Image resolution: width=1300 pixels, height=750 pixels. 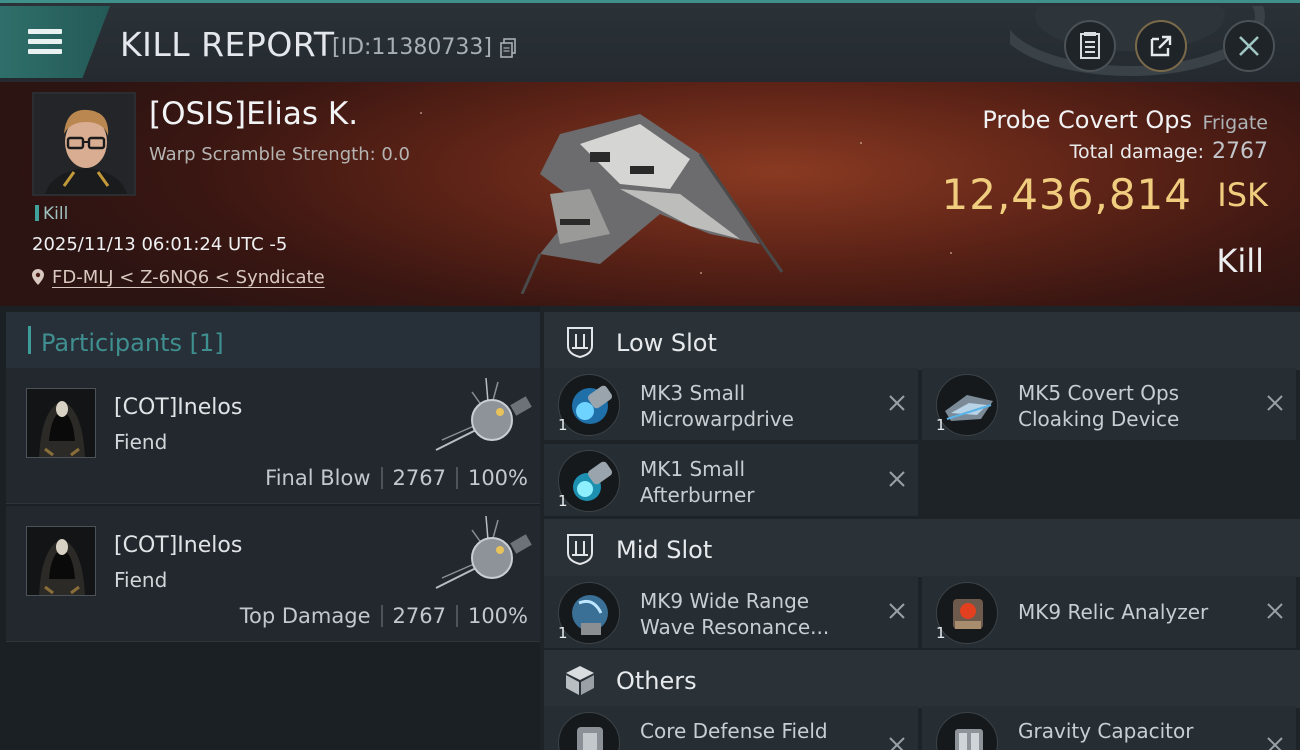 I want to click on module-name-line1: MK9 Wide Range, so click(x=725, y=601).